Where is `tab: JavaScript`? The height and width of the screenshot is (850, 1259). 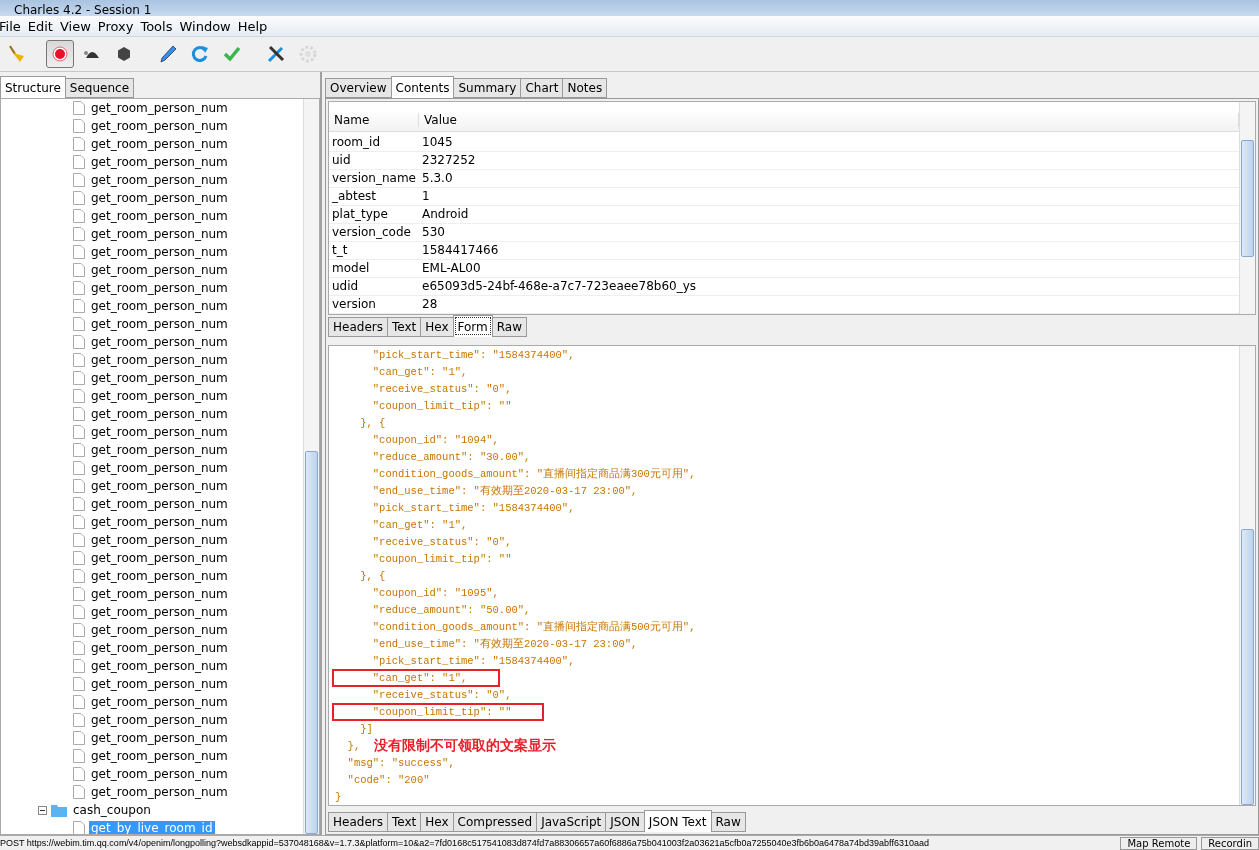 tab: JavaScript is located at coordinates (571, 822).